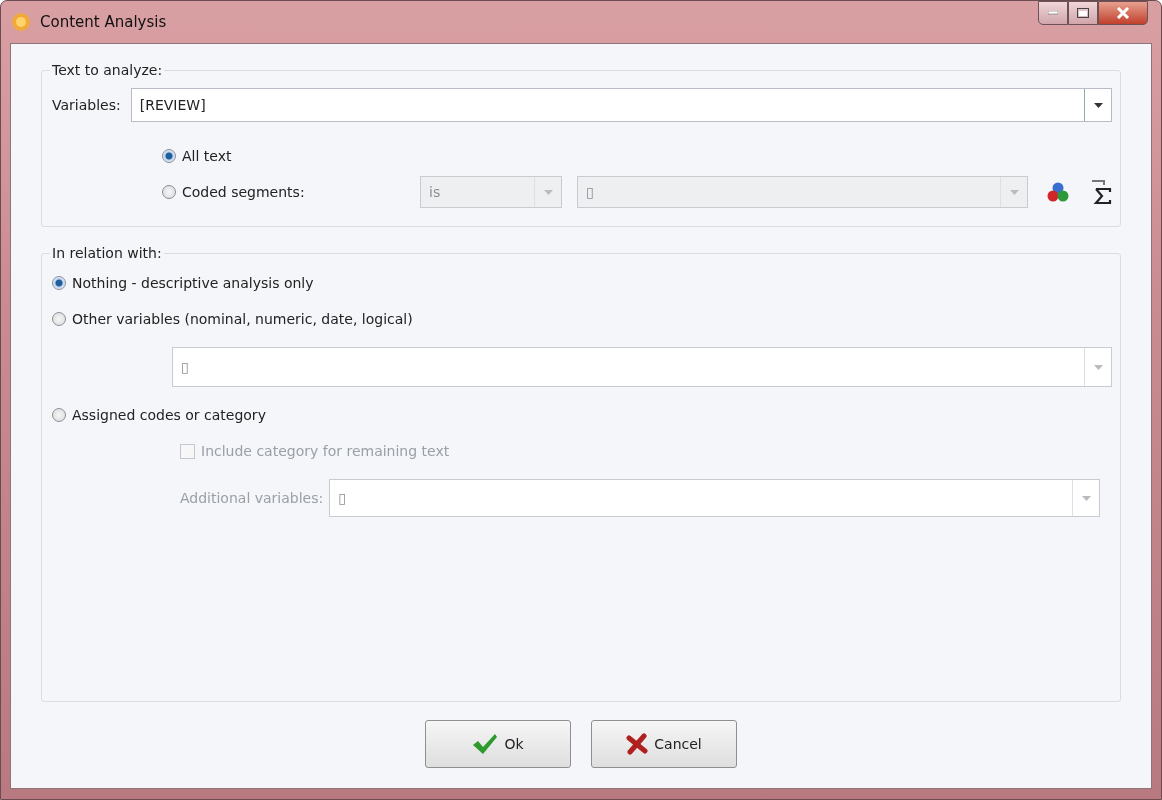 The image size is (1162, 800). Describe the element at coordinates (103, 22) in the screenshot. I see `window-title: Content Analysis` at that location.